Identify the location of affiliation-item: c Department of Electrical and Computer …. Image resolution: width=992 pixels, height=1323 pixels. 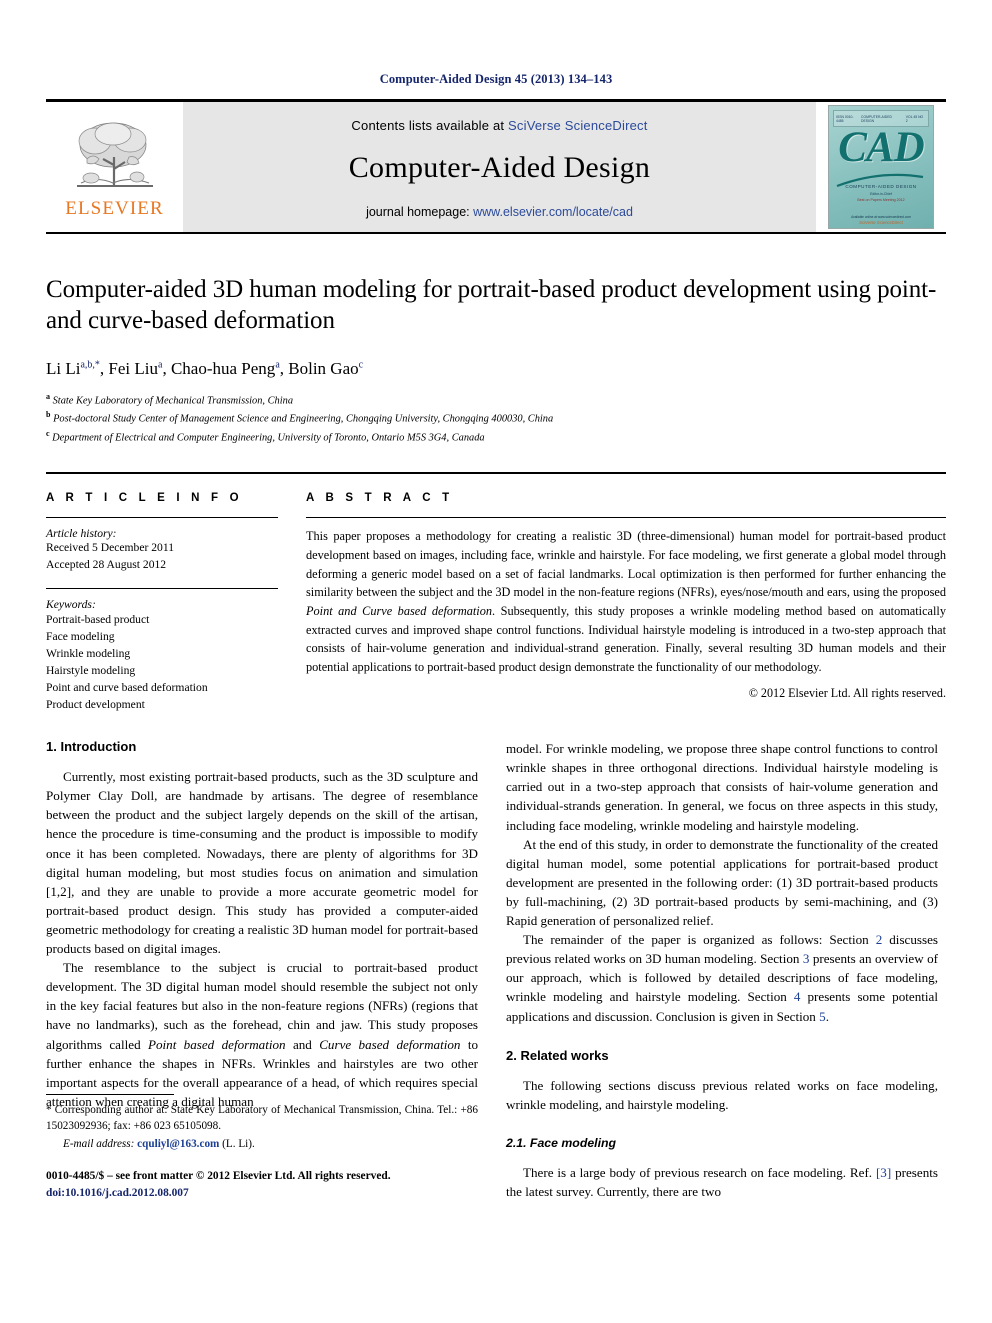
(496, 437).